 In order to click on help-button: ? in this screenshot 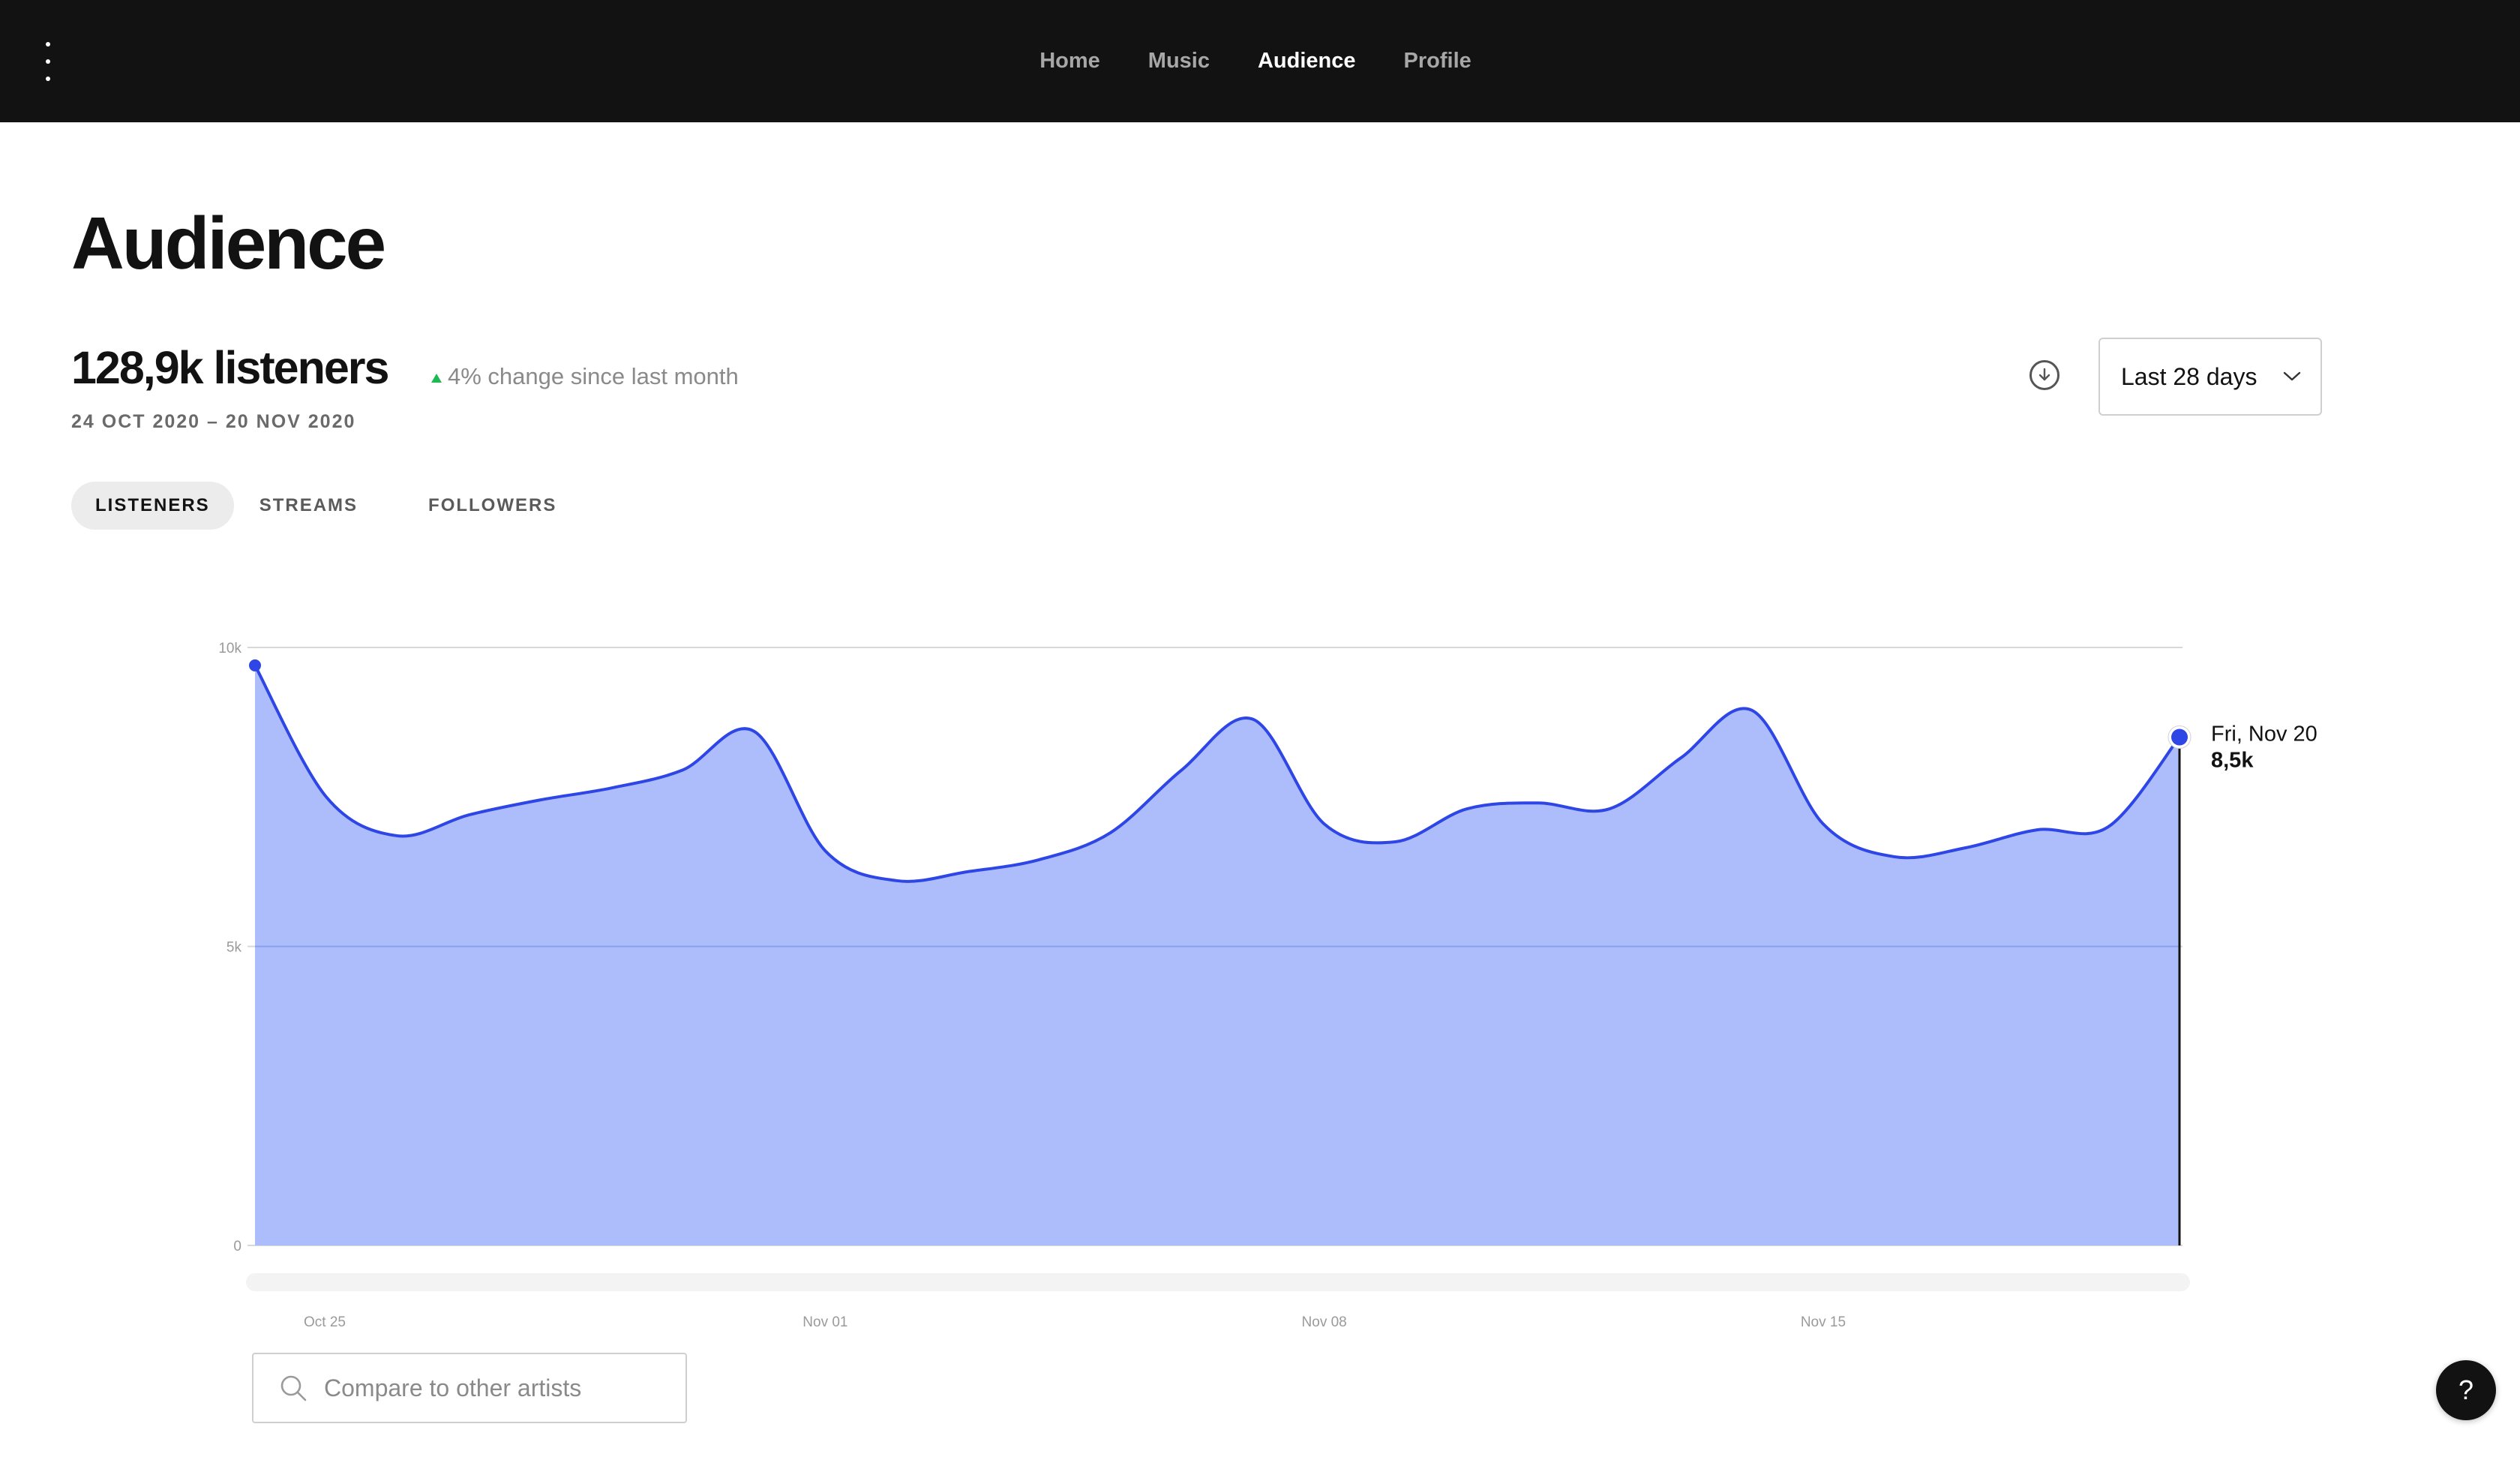, I will do `click(2466, 1390)`.